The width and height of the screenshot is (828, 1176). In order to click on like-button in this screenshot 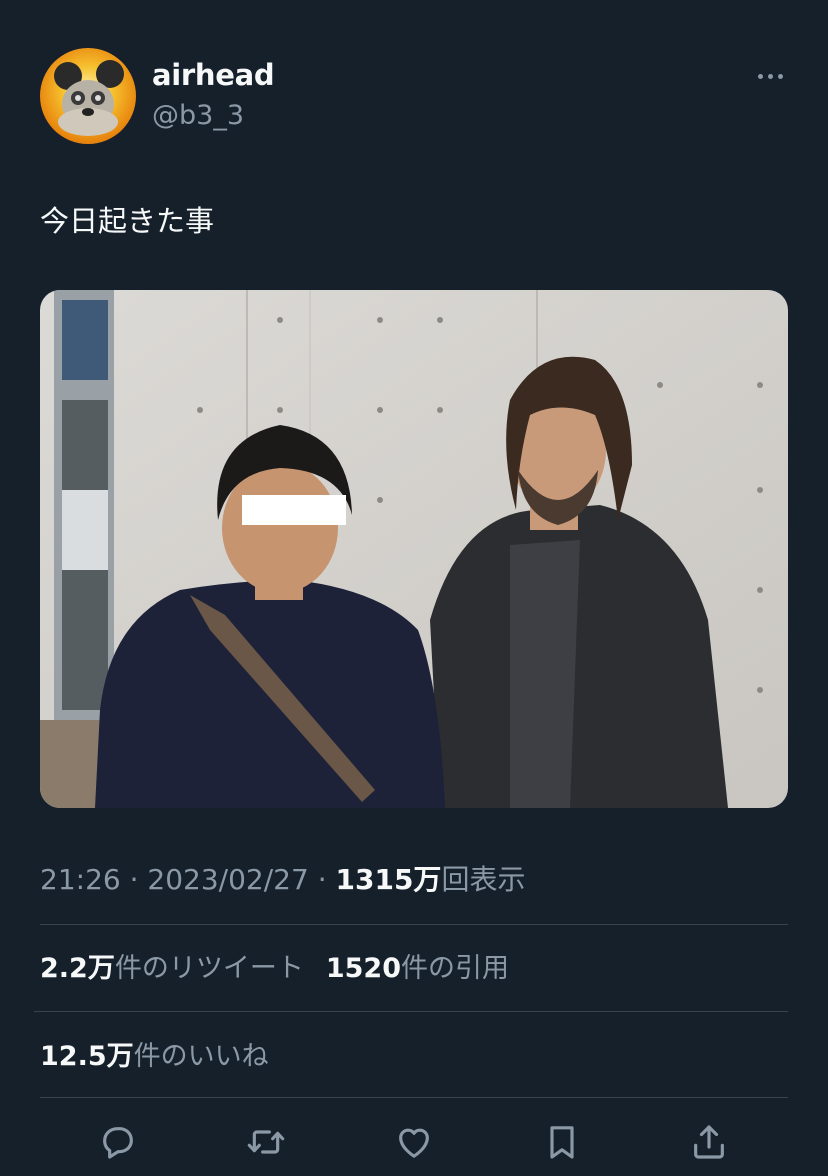, I will do `click(414, 1142)`.